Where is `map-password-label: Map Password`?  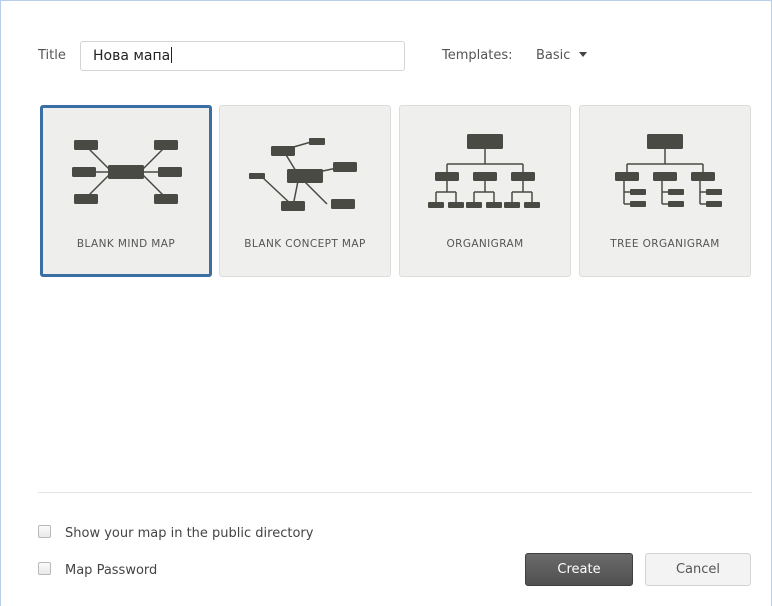 map-password-label: Map Password is located at coordinates (111, 570).